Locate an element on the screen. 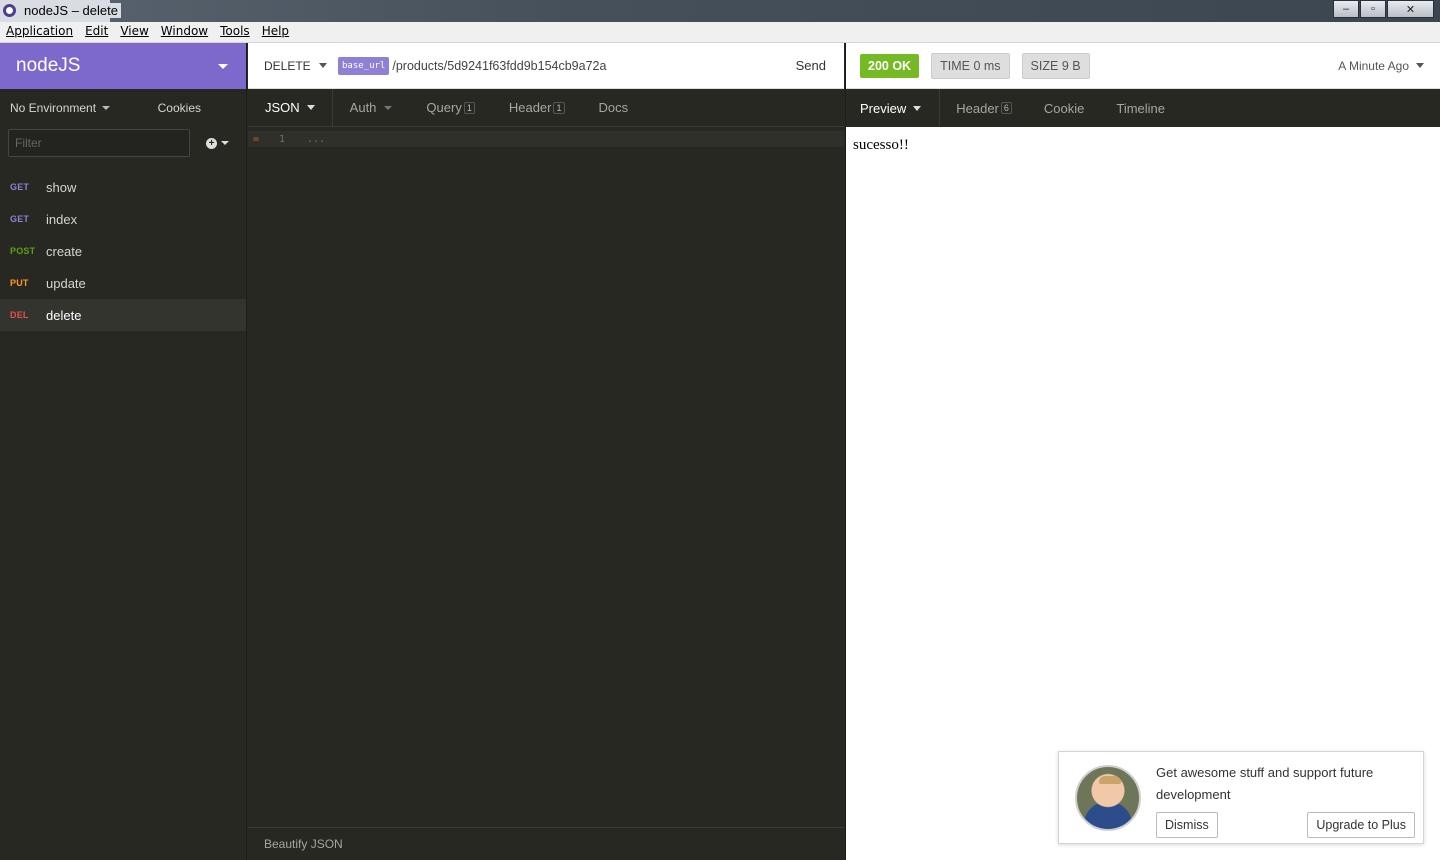  tab-preview: Preview is located at coordinates (893, 108).